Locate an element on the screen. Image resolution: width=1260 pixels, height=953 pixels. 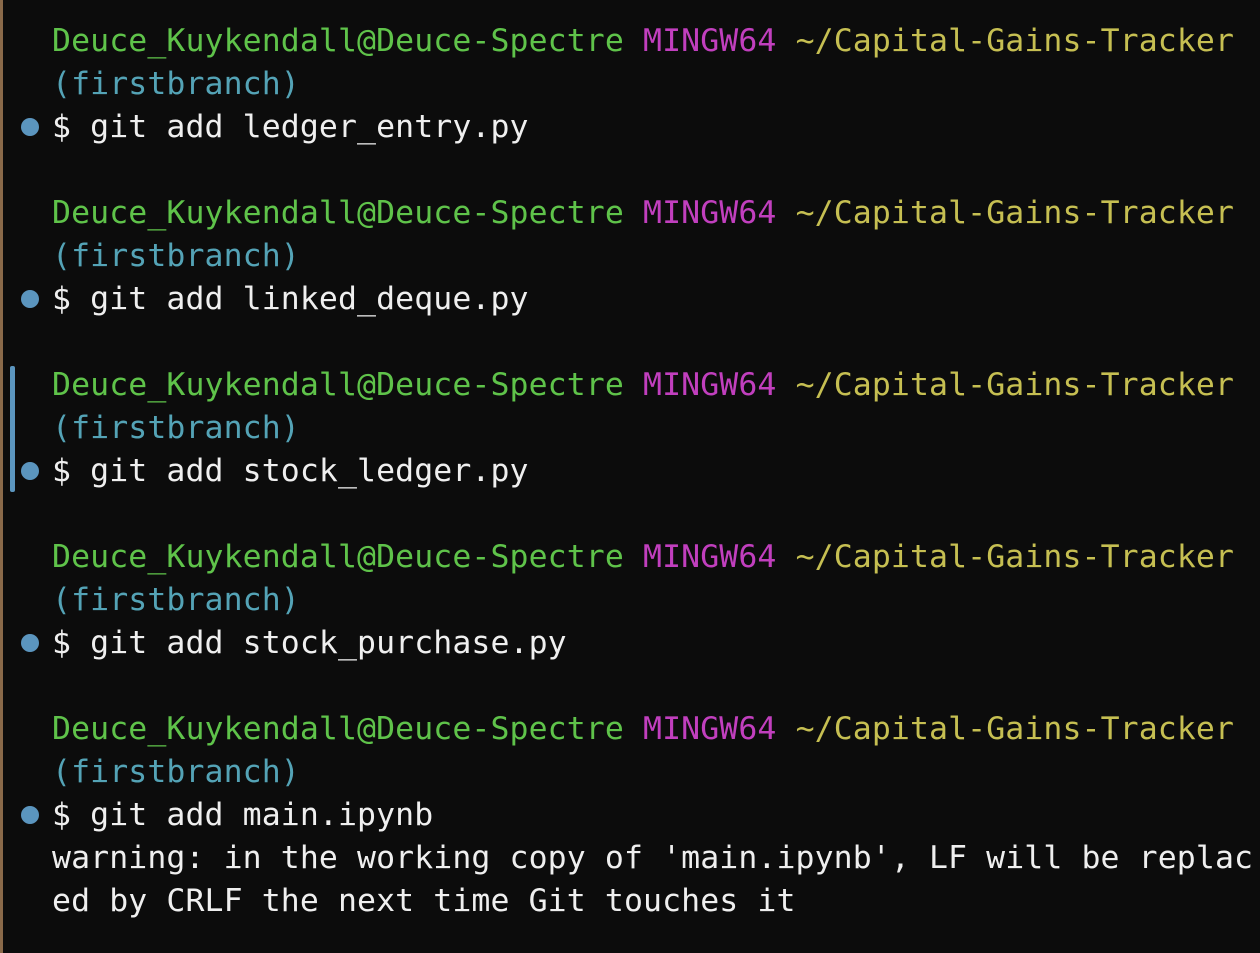
command-line: $ git add ledger_entry.py is located at coordinates (290, 127).